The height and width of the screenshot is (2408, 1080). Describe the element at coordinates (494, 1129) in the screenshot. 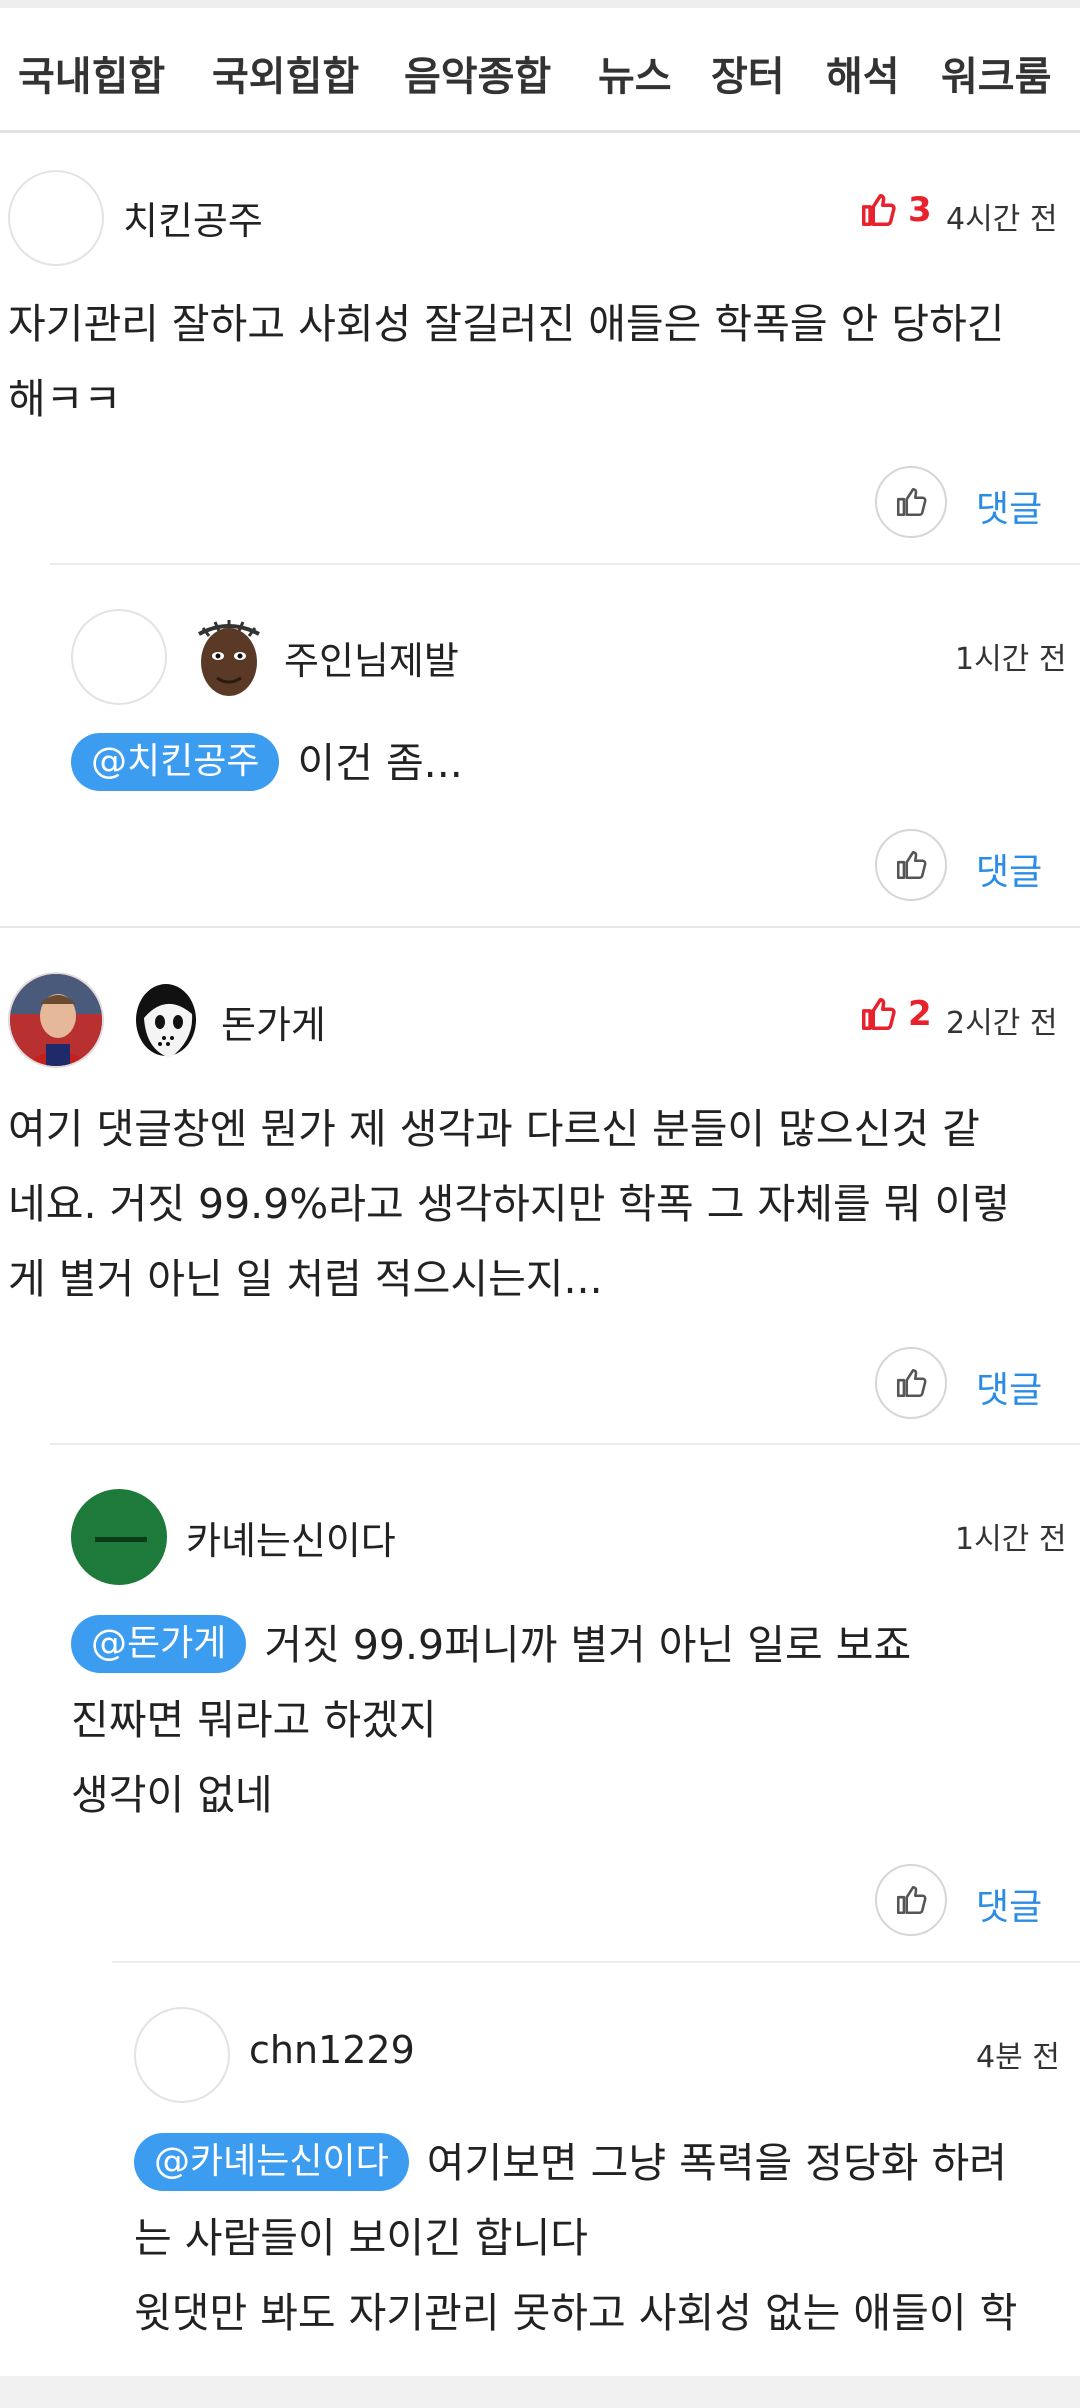

I see `comment-text-line: 여기 댓글창엔 뭔가 제 생각과 다르신 분들이 많으신것 같` at that location.